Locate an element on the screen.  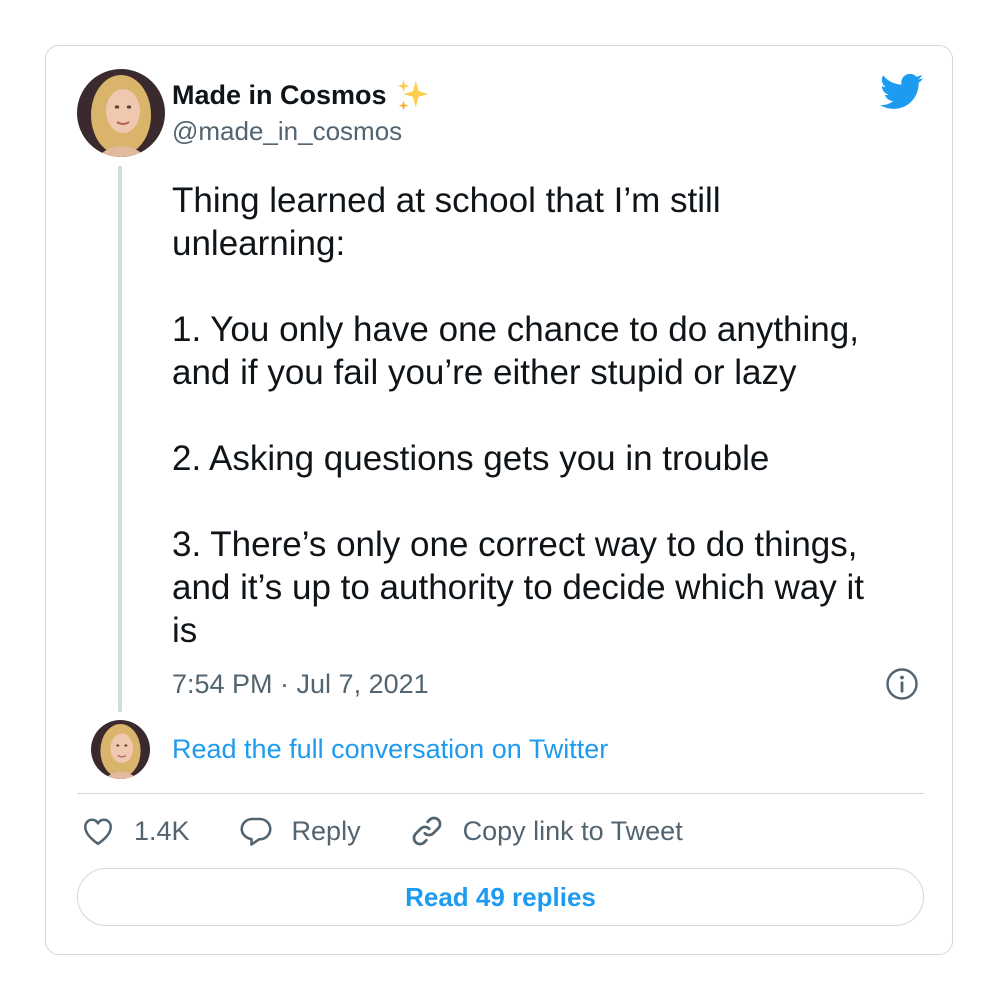
author-display-name: Made in Cosmos is located at coordinates (300, 95).